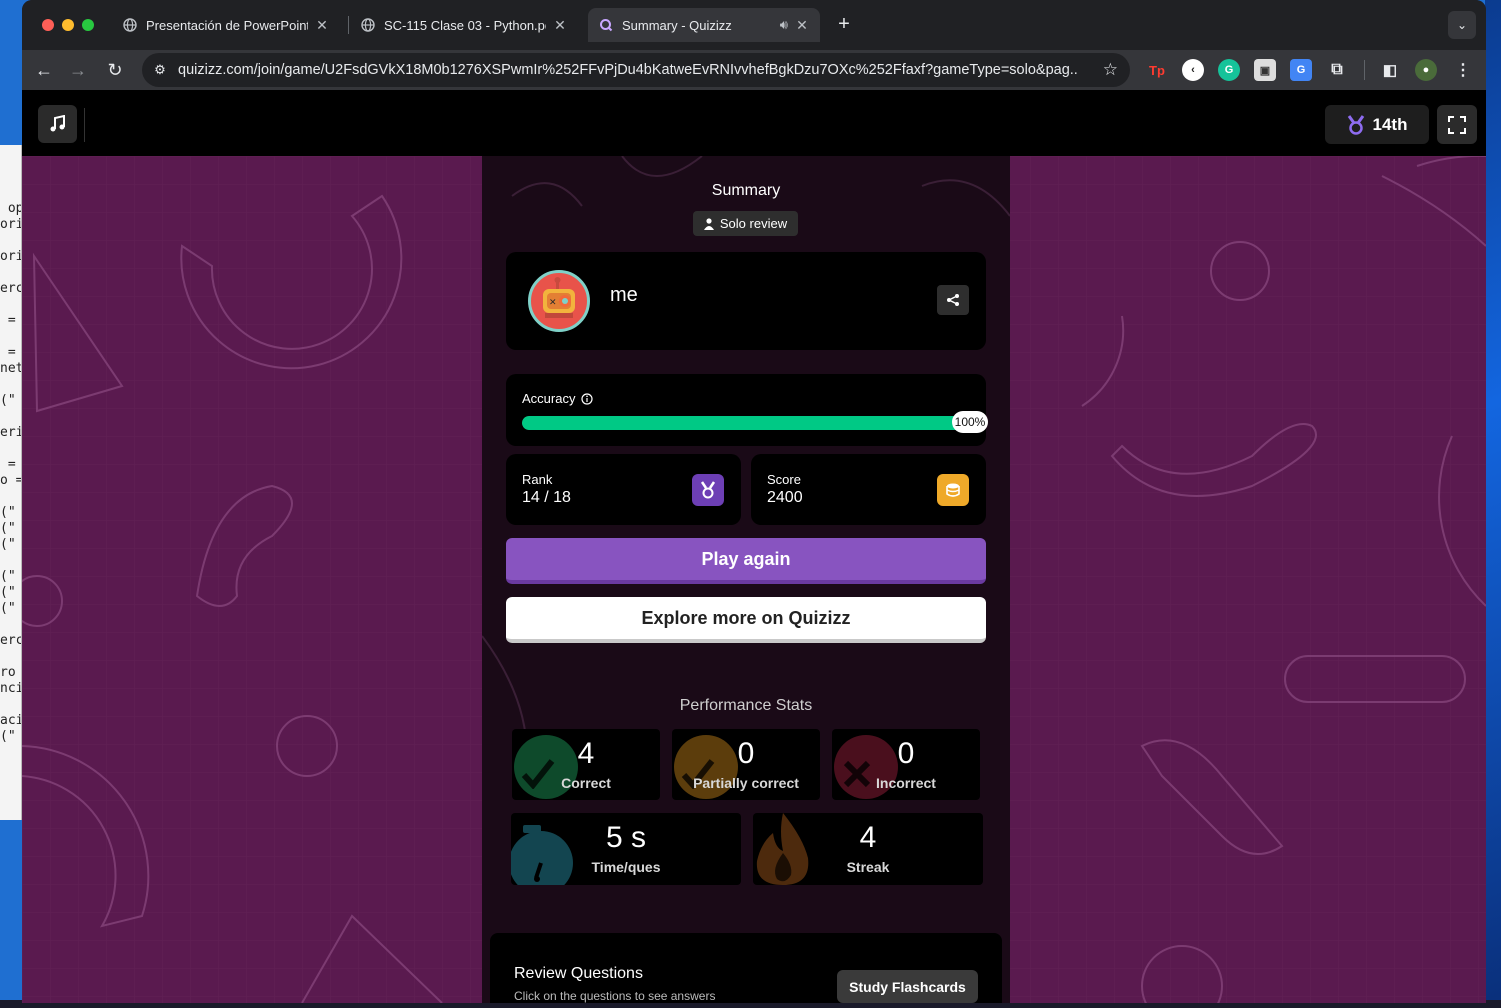 This screenshot has height=1008, width=1501. I want to click on back-button: ←, so click(44, 70).